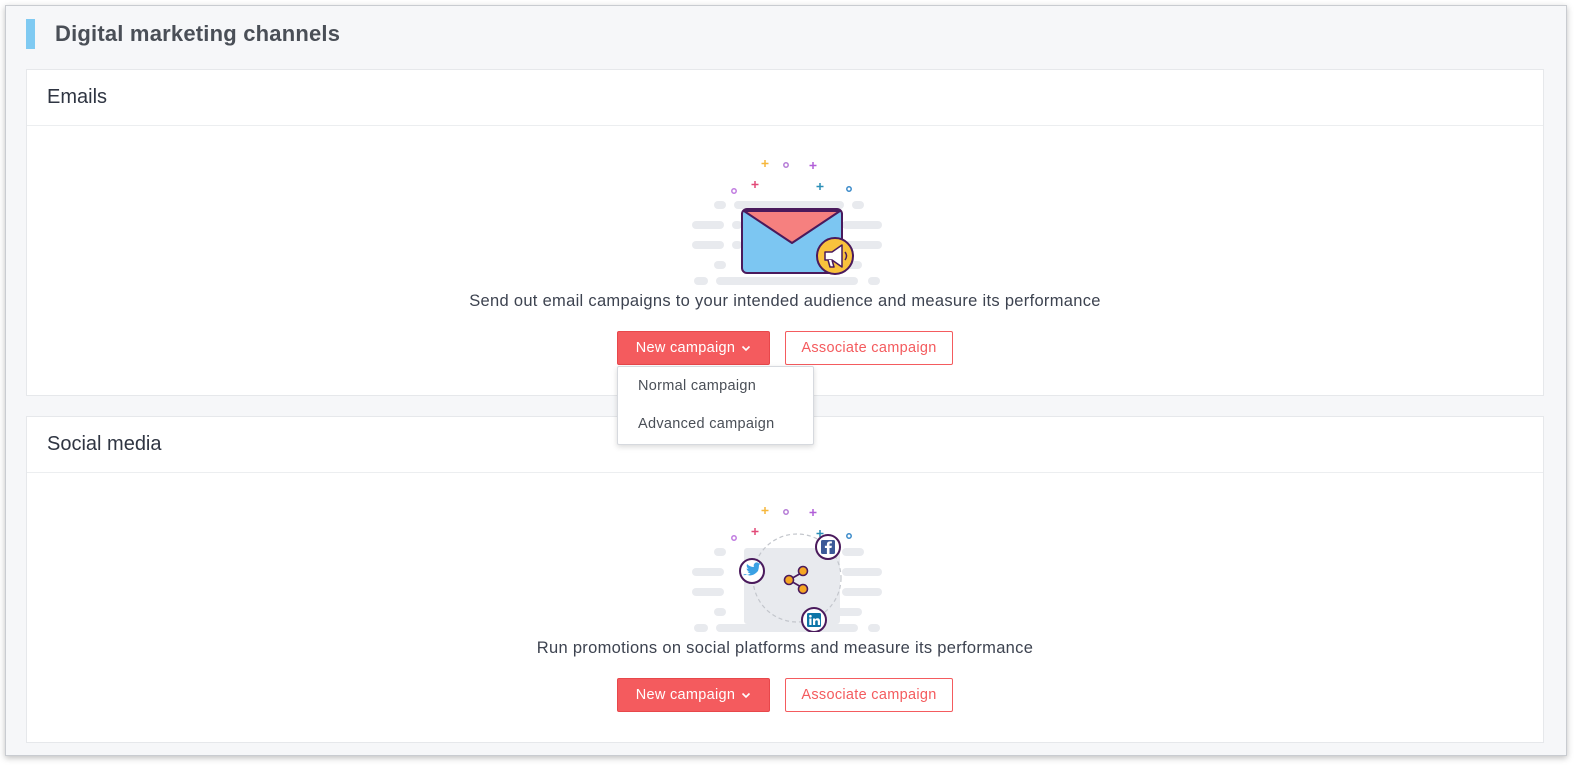  What do you see at coordinates (685, 348) in the screenshot?
I see `emails-new-campaign-label: New campaign` at bounding box center [685, 348].